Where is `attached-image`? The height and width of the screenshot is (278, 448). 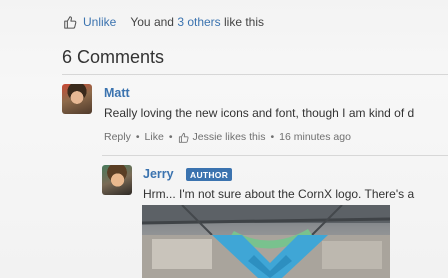 attached-image is located at coordinates (266, 241).